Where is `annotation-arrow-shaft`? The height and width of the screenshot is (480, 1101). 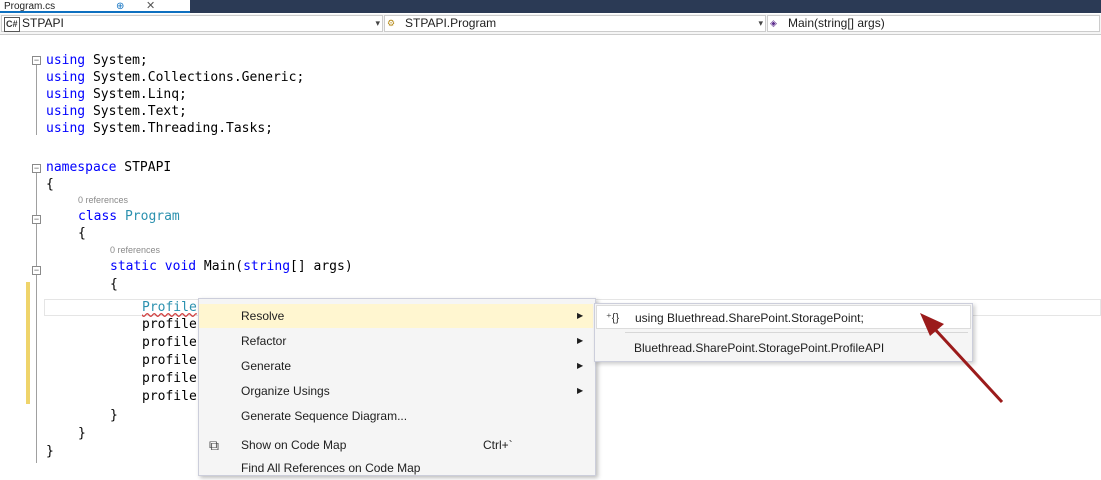
annotation-arrow-shaft is located at coordinates (967, 364).